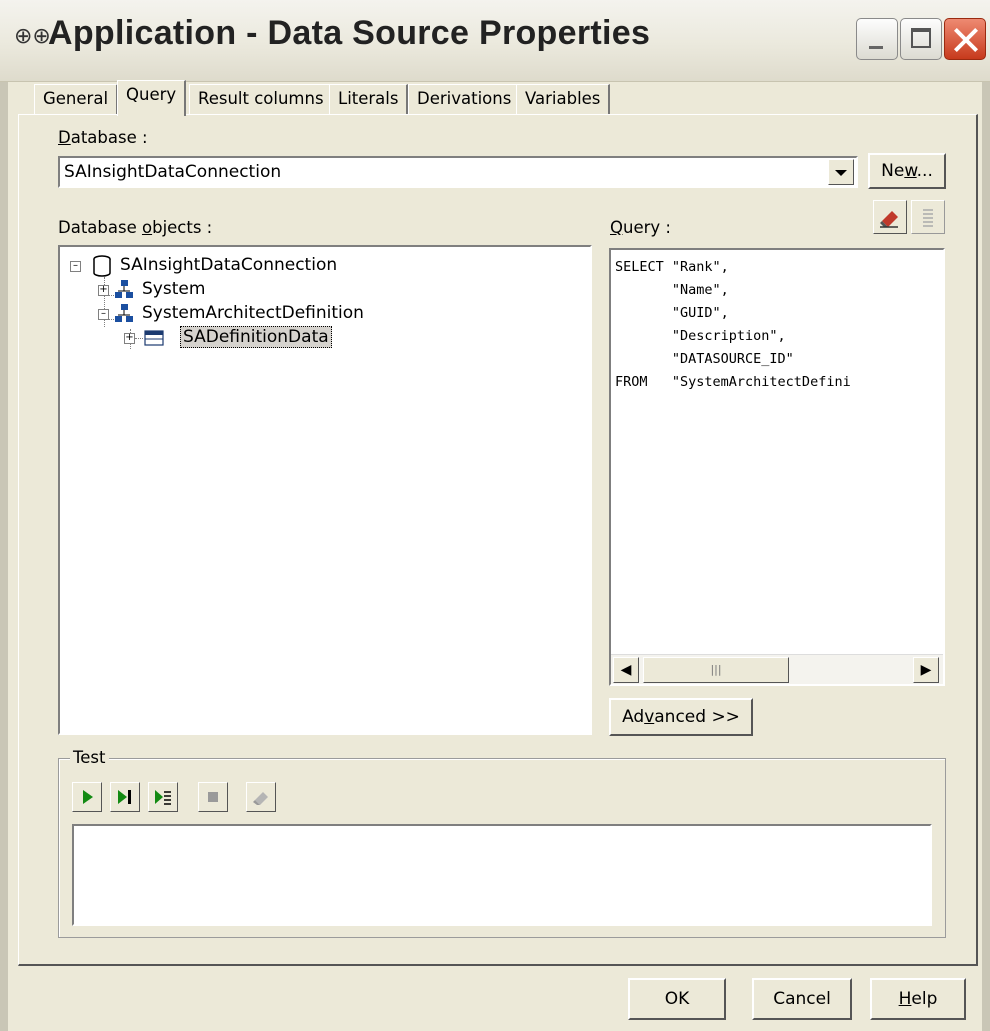  I want to click on format-query-button, so click(928, 217).